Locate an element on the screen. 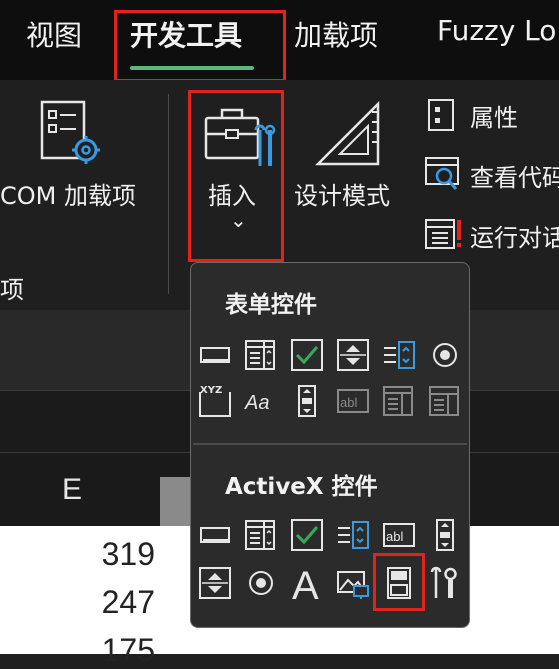 This screenshot has height=669, width=559. column-header-e: E is located at coordinates (72, 490).